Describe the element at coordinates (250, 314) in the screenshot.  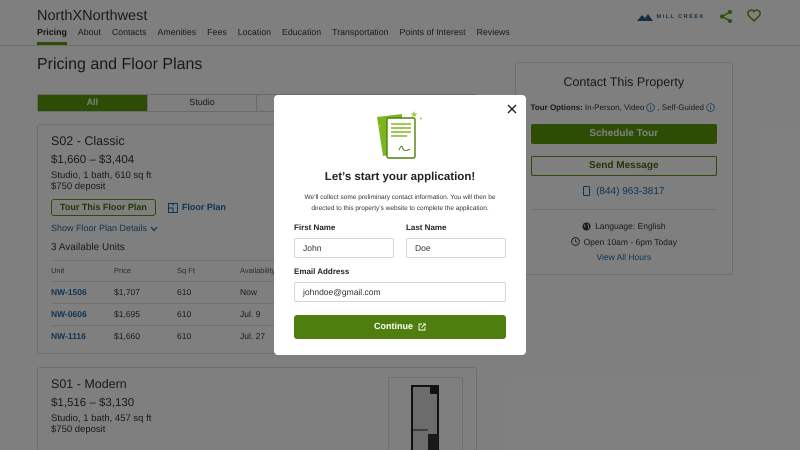
I see `table-cell: Jul. 9` at that location.